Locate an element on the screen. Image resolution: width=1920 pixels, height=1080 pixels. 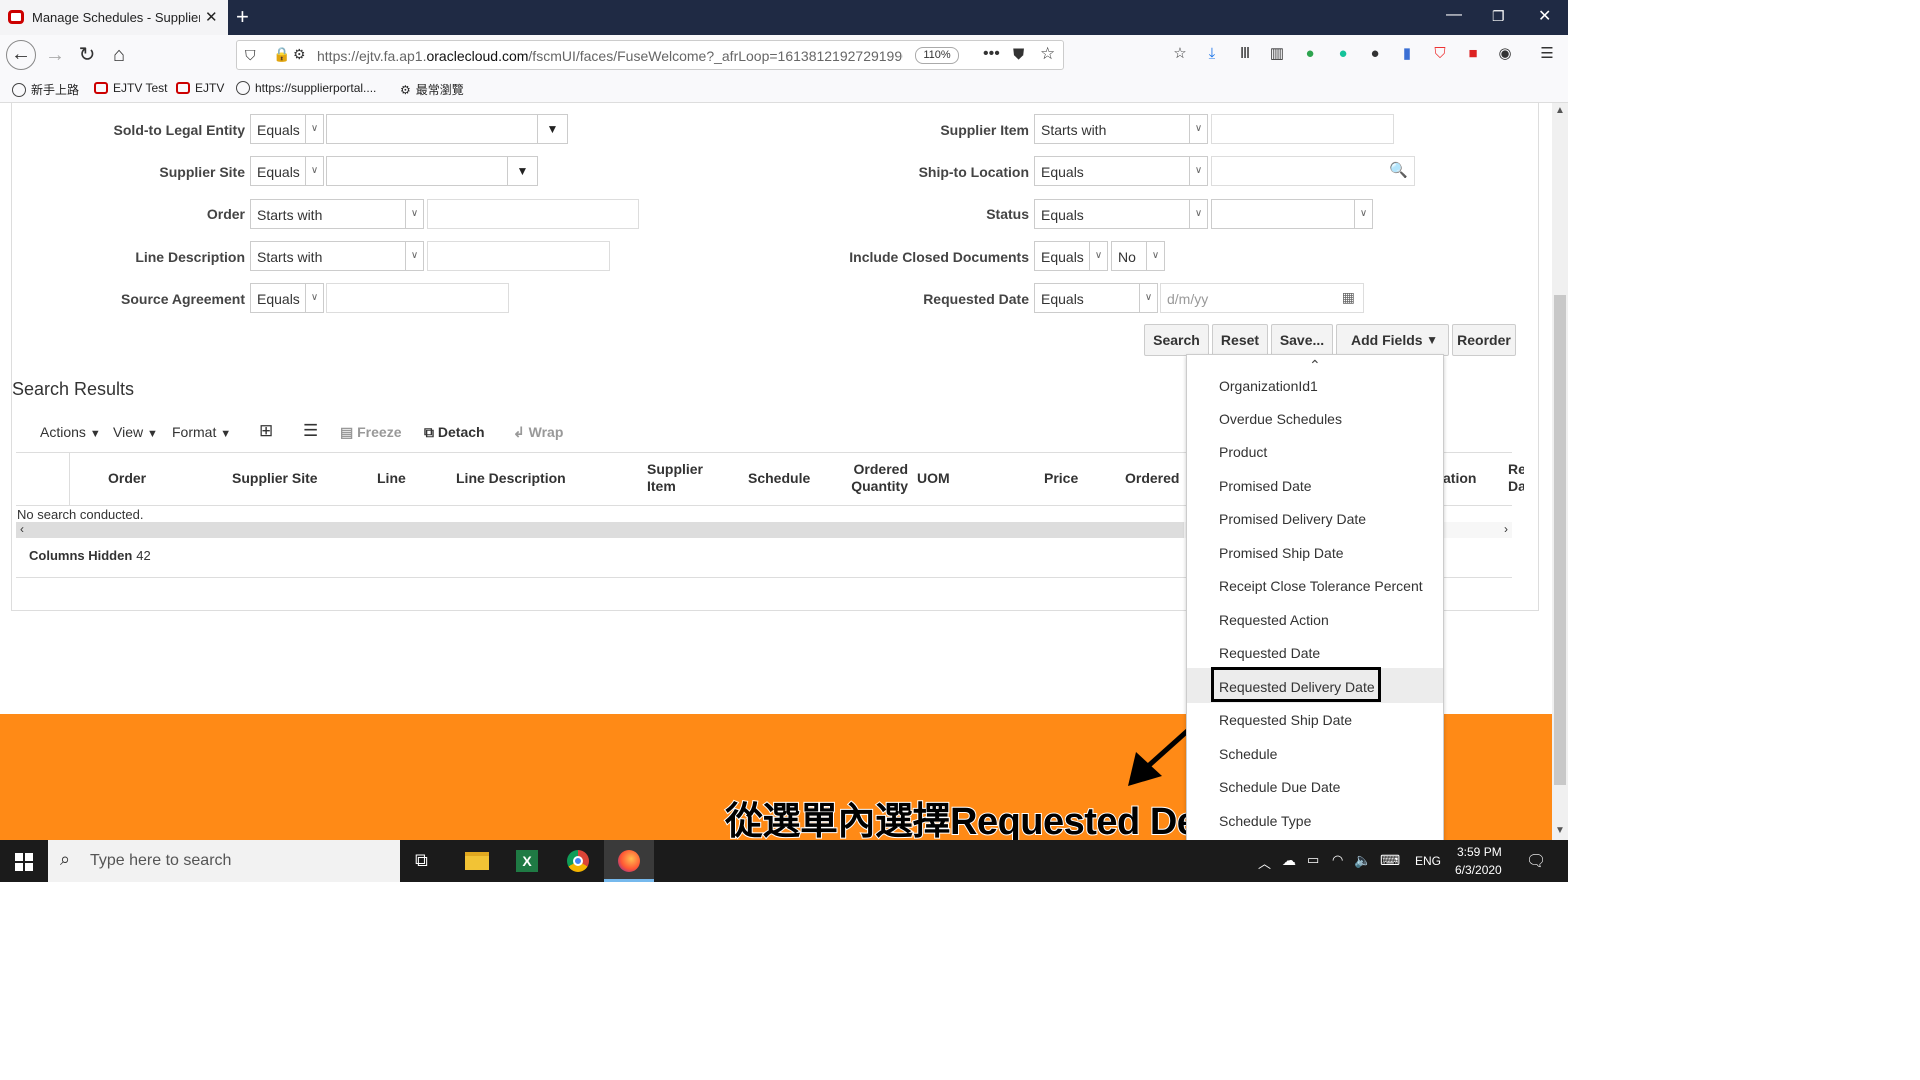
volume-icon: 🔈 is located at coordinates (1362, 860).